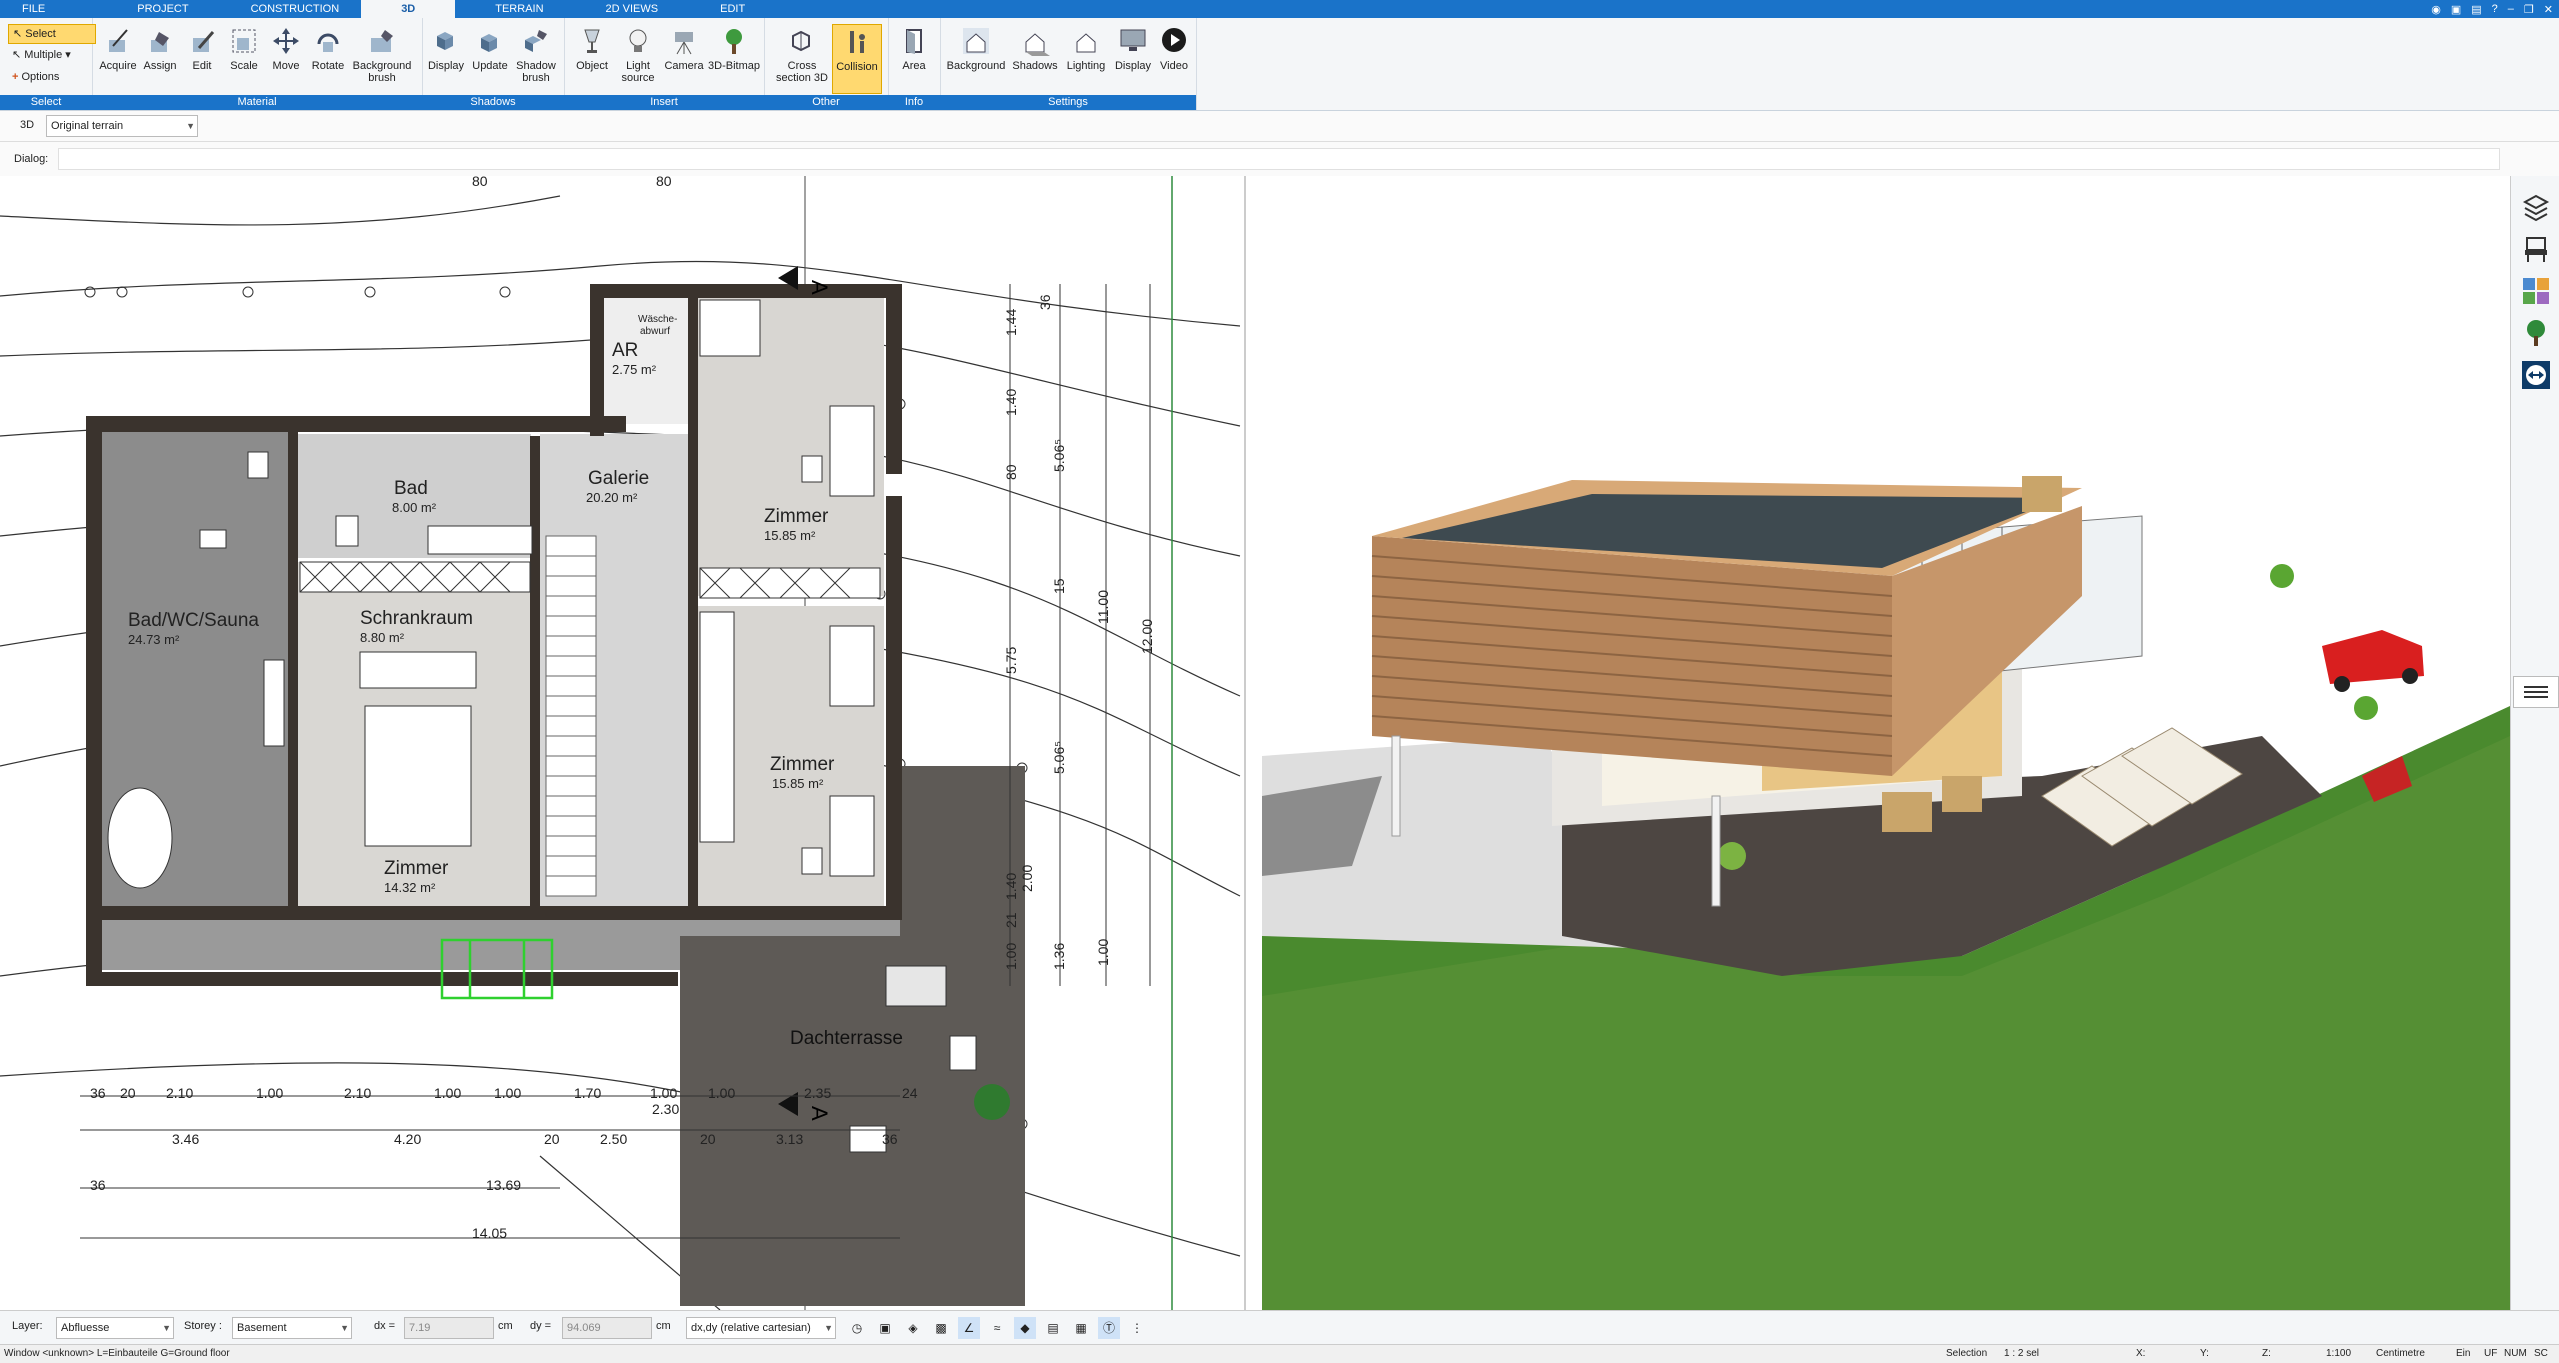  What do you see at coordinates (607, 1328) in the screenshot?
I see `dy-input: 94.069` at bounding box center [607, 1328].